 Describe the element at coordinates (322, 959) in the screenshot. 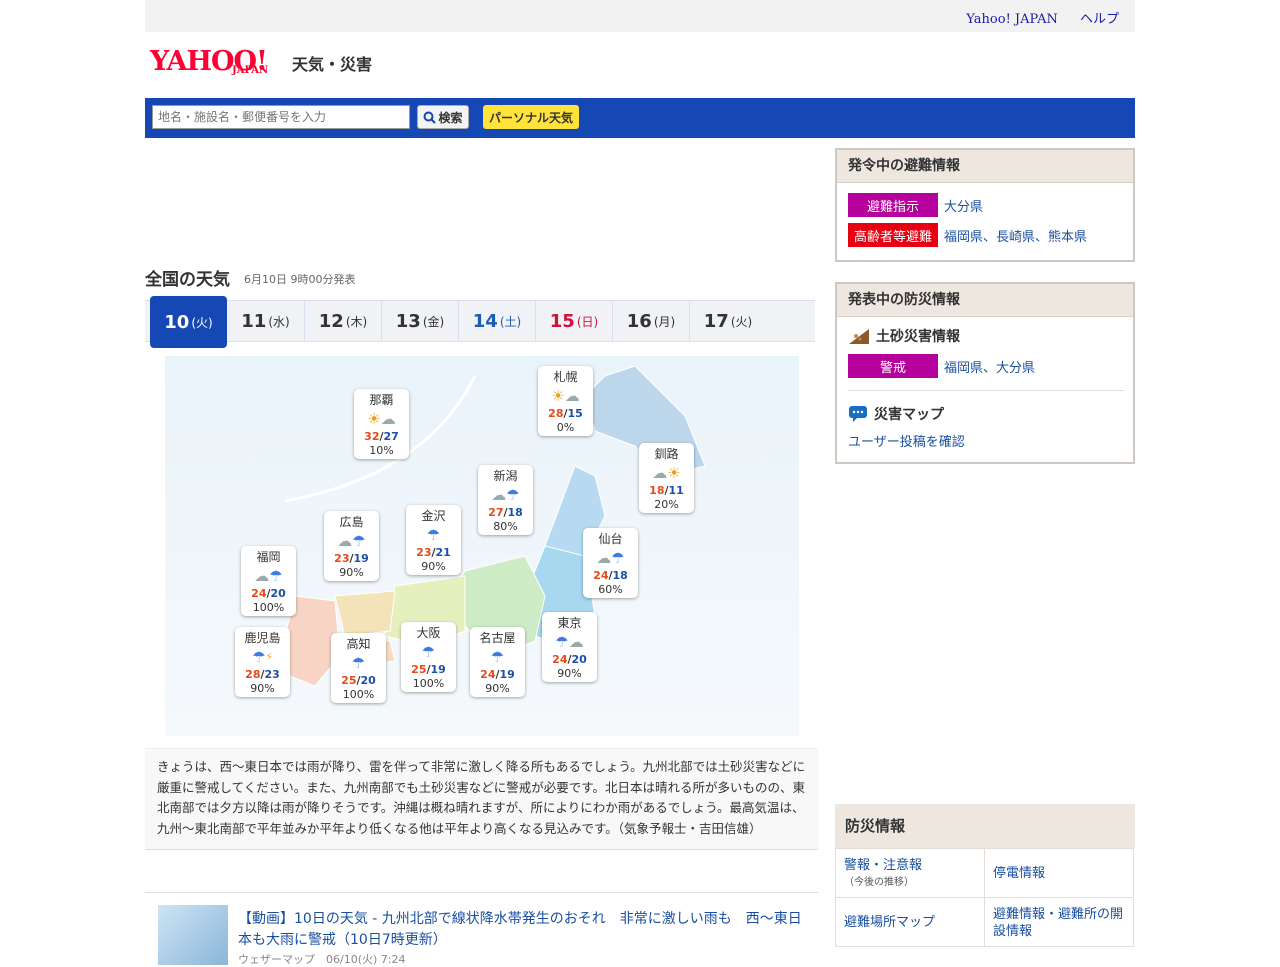

I see `news-meta: ウェザーマップ 06/10(火) 7:24` at that location.